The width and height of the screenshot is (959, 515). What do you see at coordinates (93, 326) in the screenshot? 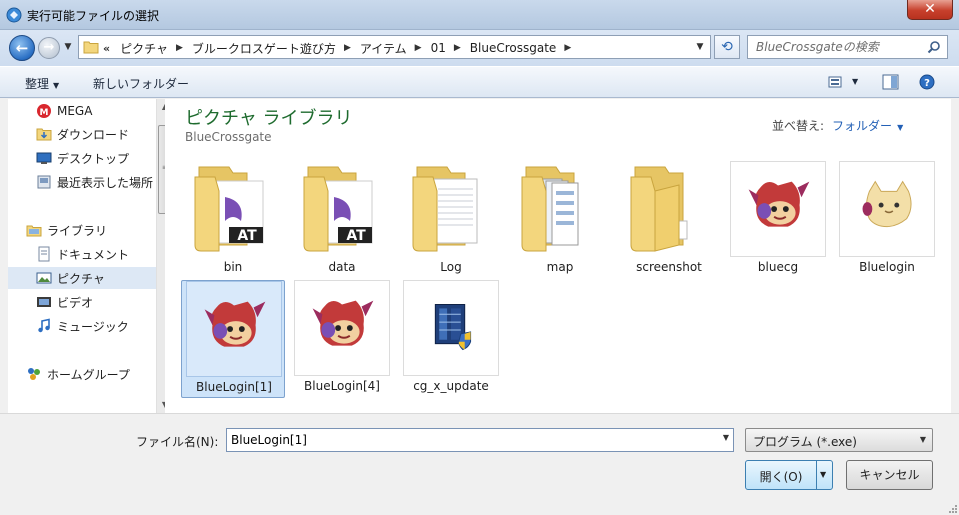
I see `sidebar-item-label: ミュージック` at bounding box center [93, 326].